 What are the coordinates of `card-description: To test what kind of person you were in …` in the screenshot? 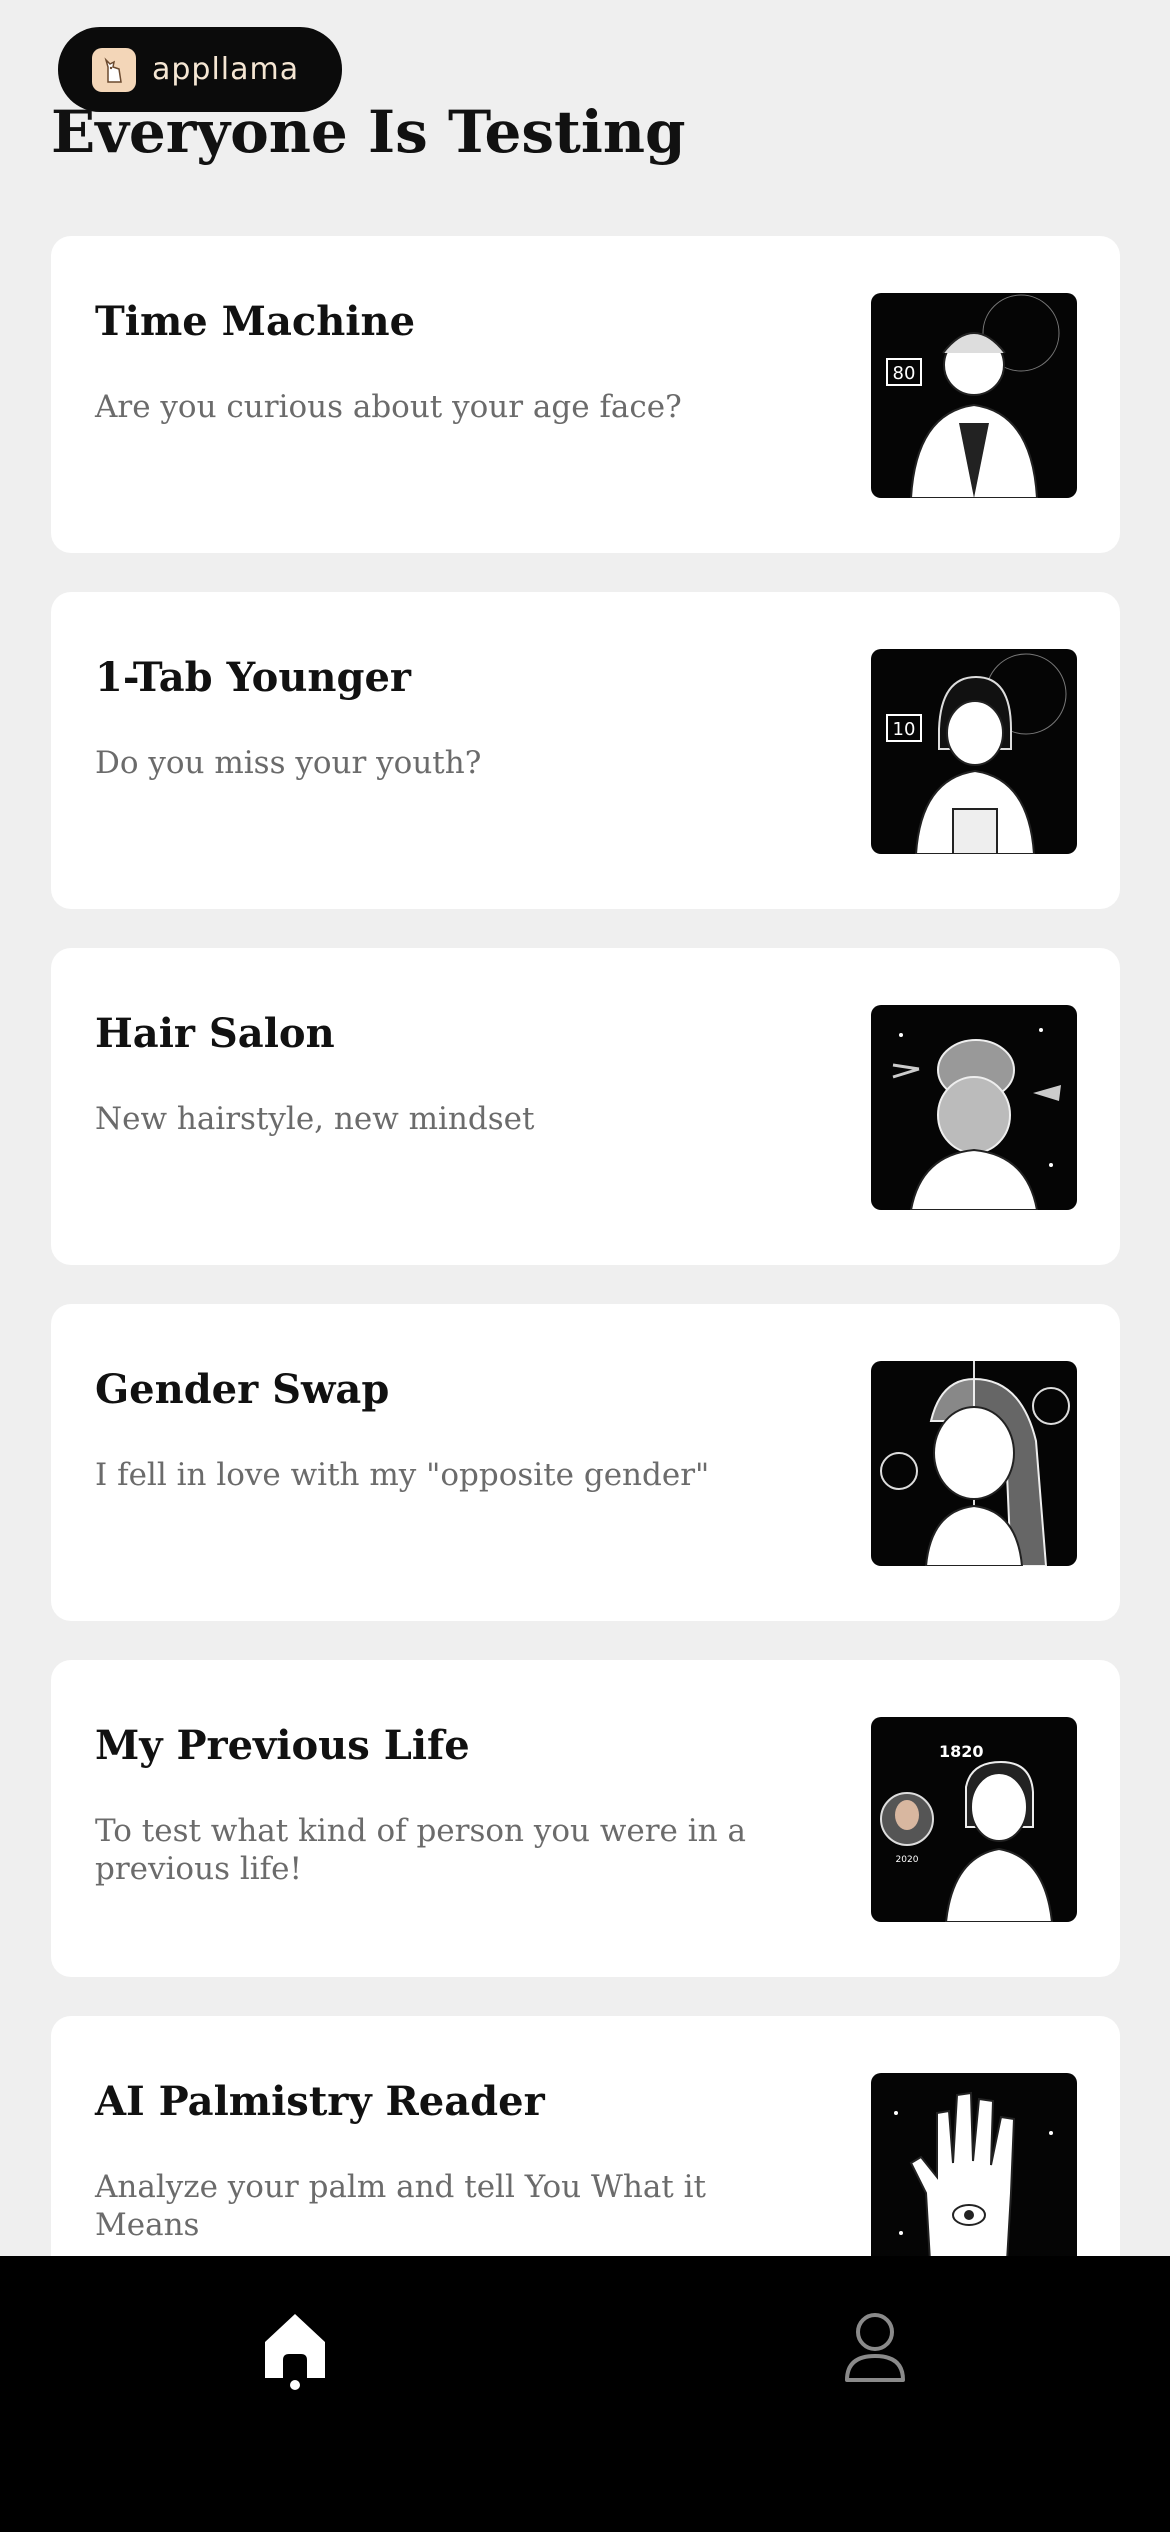 It's located at (420, 1850).